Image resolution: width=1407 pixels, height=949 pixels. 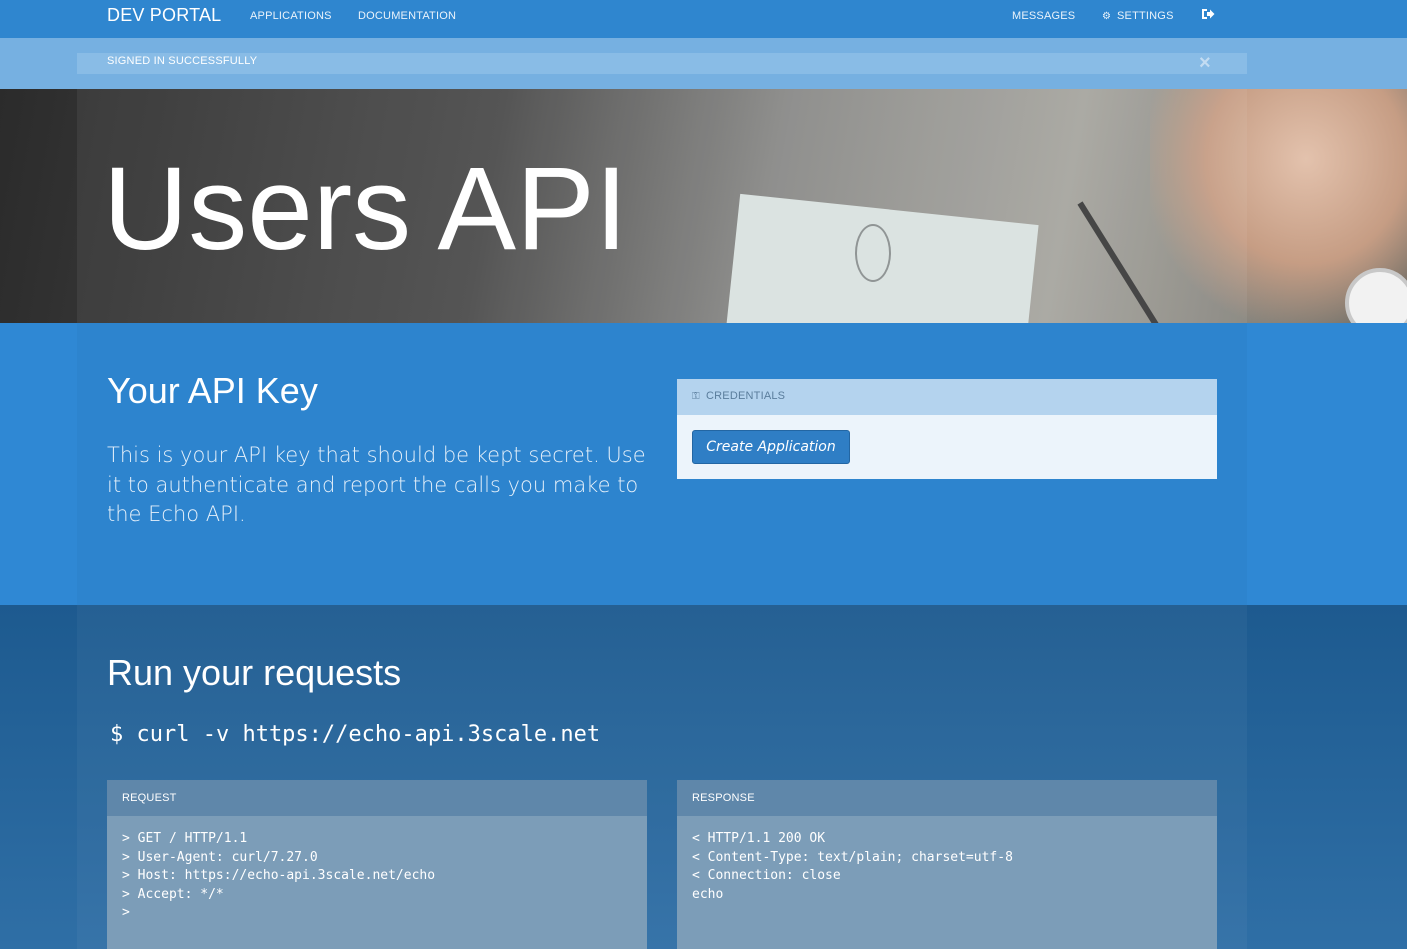 What do you see at coordinates (696, 396) in the screenshot?
I see `key-icon: ⚿` at bounding box center [696, 396].